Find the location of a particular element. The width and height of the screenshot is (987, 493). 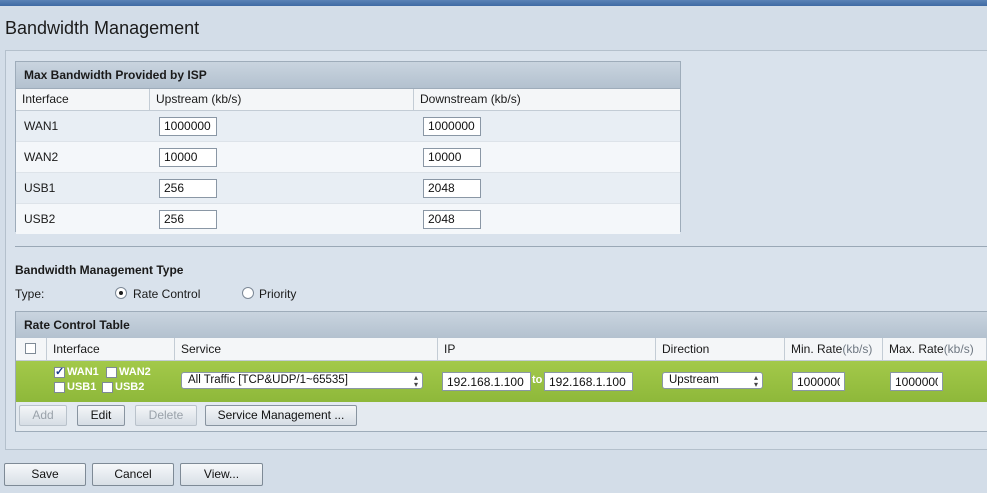

downstream-input-usb2 is located at coordinates (452, 219).